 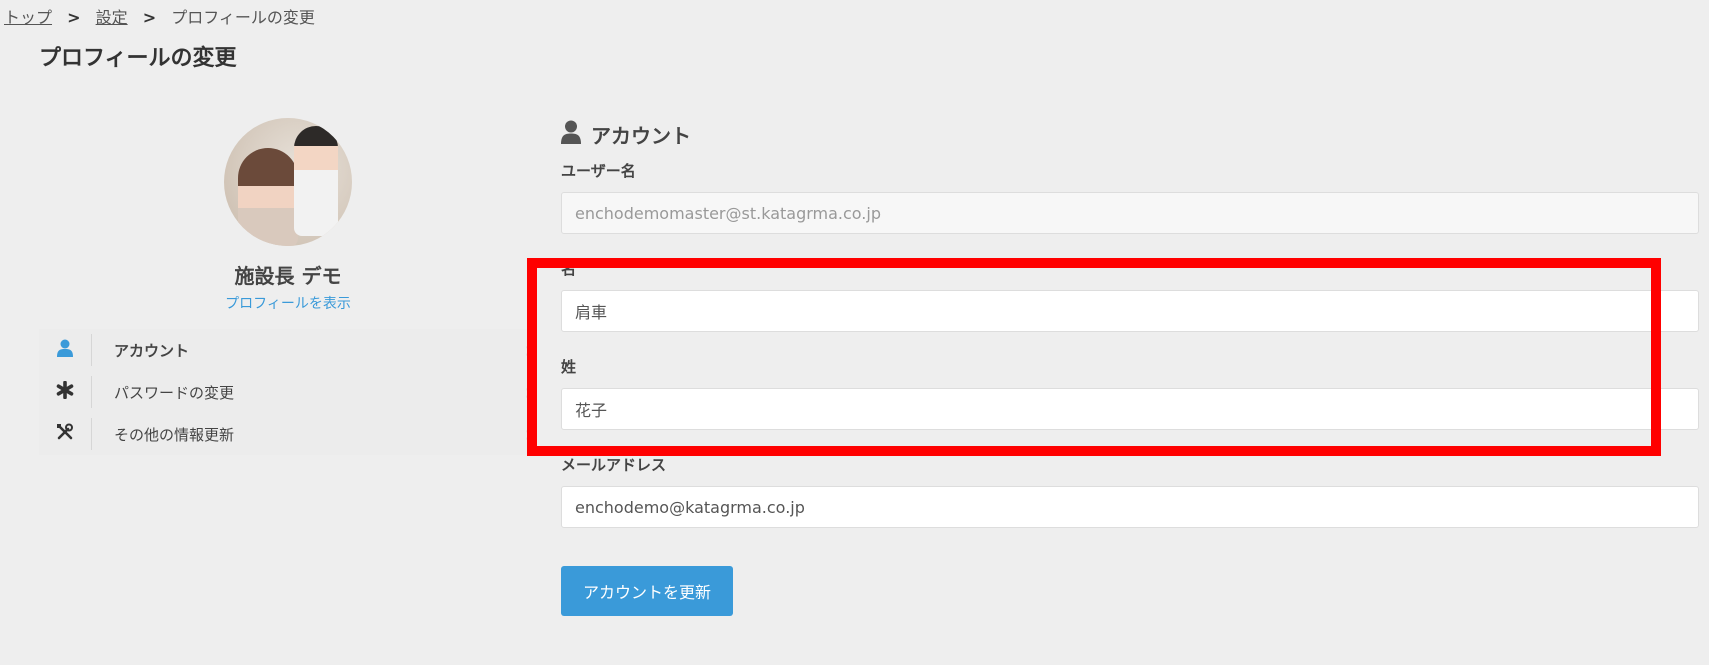 I want to click on profile-name: 施設長 デモ, so click(x=288, y=276).